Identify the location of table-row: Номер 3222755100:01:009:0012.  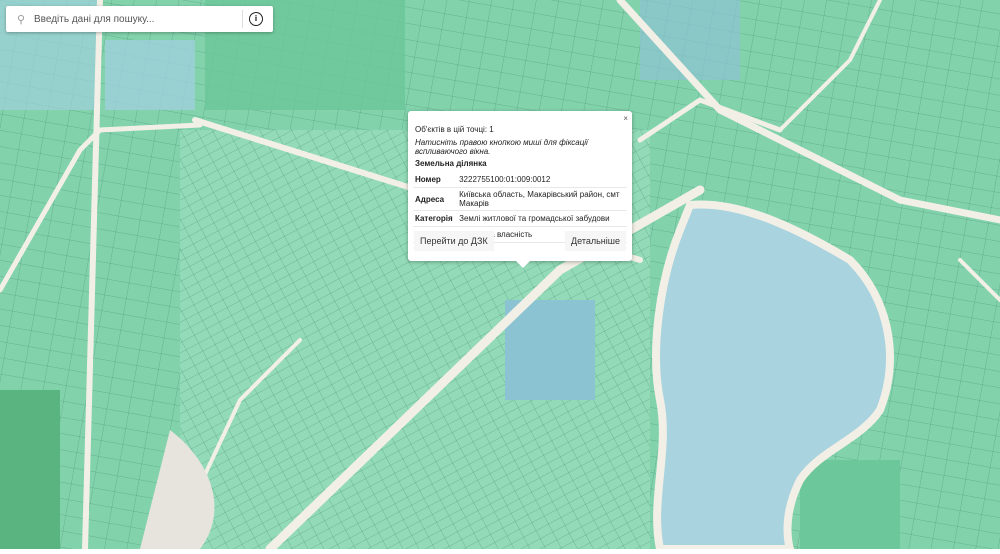
(520, 180).